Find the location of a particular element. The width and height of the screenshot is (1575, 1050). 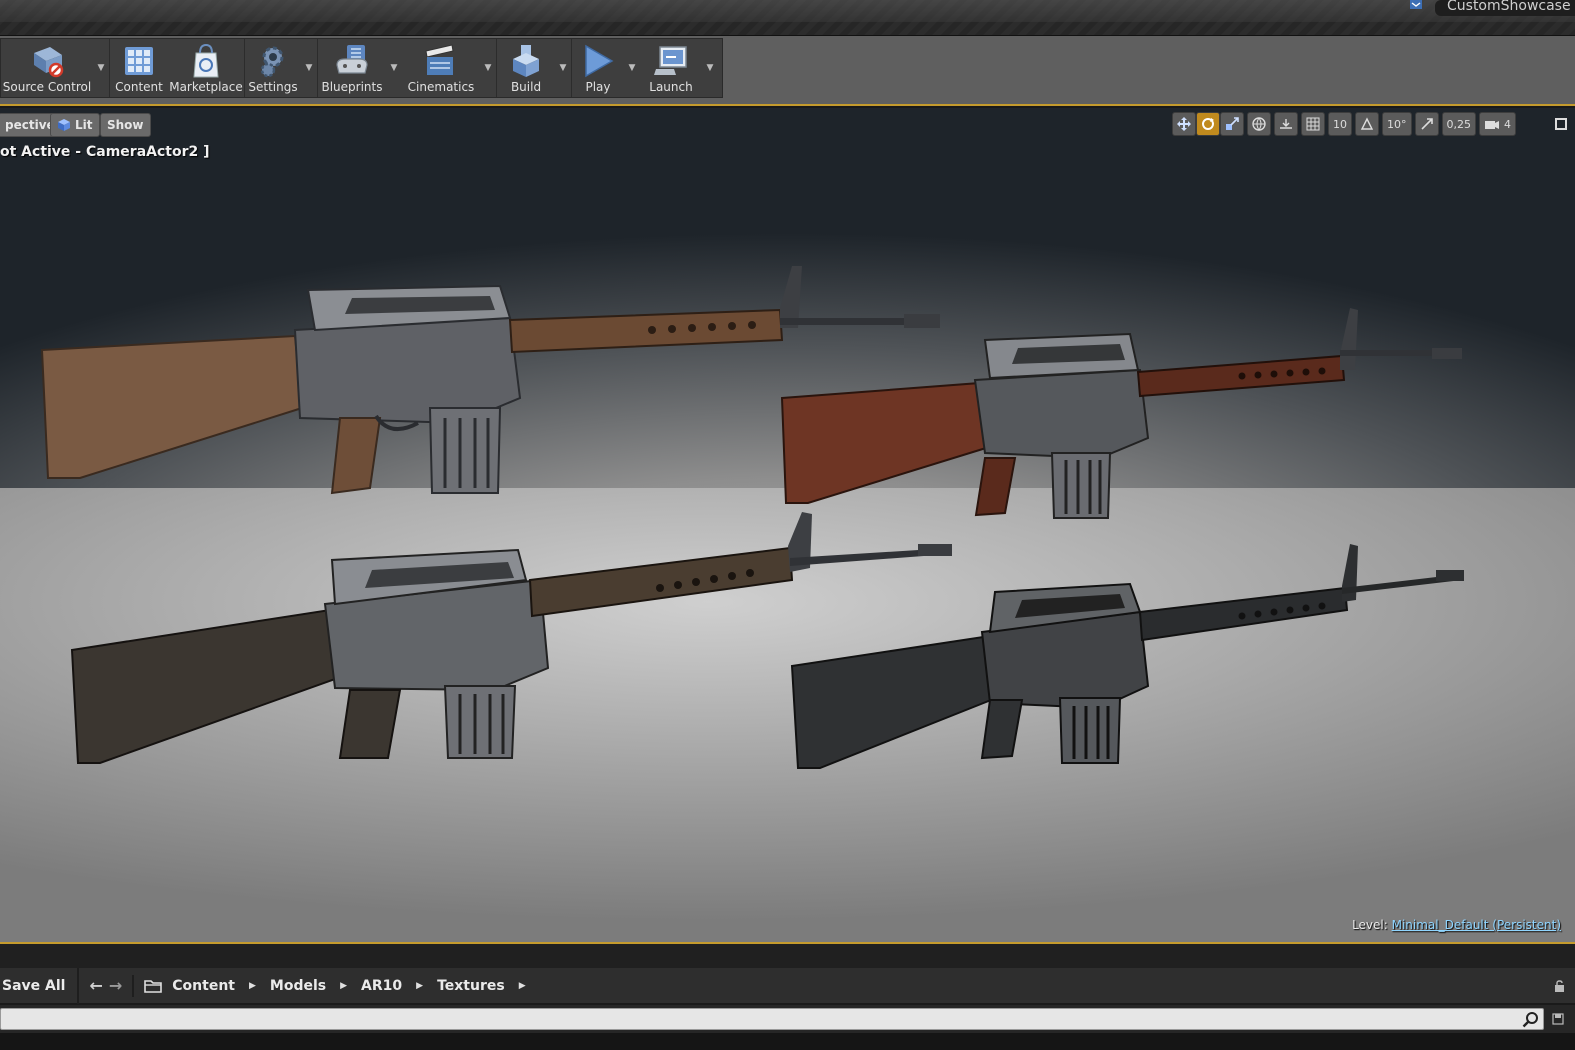

project-tab: CustomShowcase is located at coordinates (1505, 8).